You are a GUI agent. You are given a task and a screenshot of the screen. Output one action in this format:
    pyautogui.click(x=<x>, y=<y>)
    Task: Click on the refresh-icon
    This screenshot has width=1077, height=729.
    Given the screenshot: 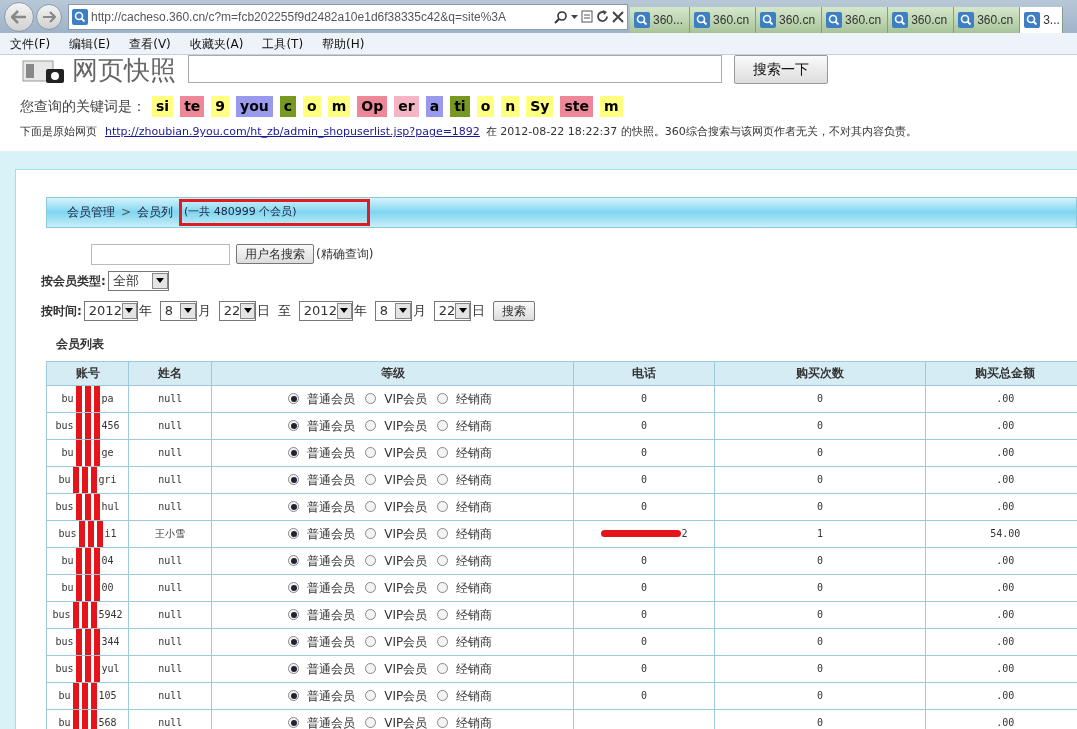 What is the action you would take?
    pyautogui.click(x=602, y=16)
    